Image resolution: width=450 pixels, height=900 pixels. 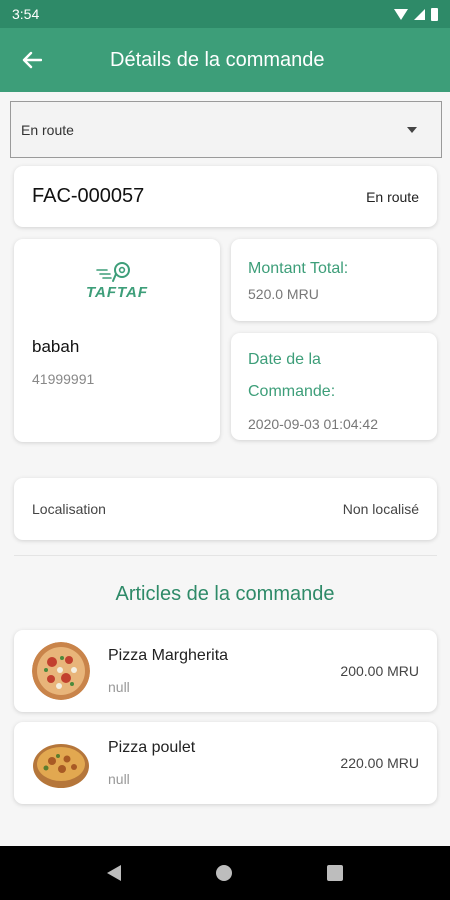 What do you see at coordinates (26, 14) in the screenshot?
I see `status-time: 3:54` at bounding box center [26, 14].